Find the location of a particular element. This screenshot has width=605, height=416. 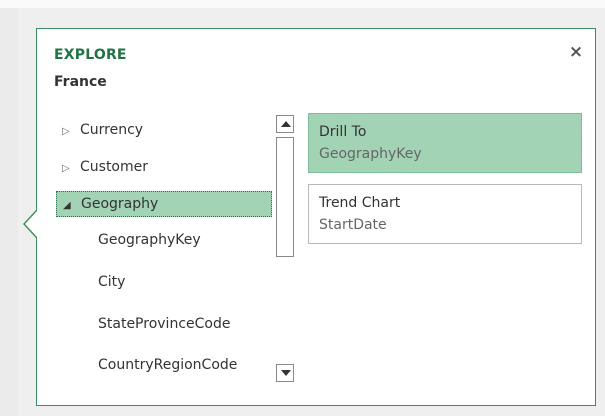

trend-chart-card: Trend Chart StartDate is located at coordinates (445, 214).